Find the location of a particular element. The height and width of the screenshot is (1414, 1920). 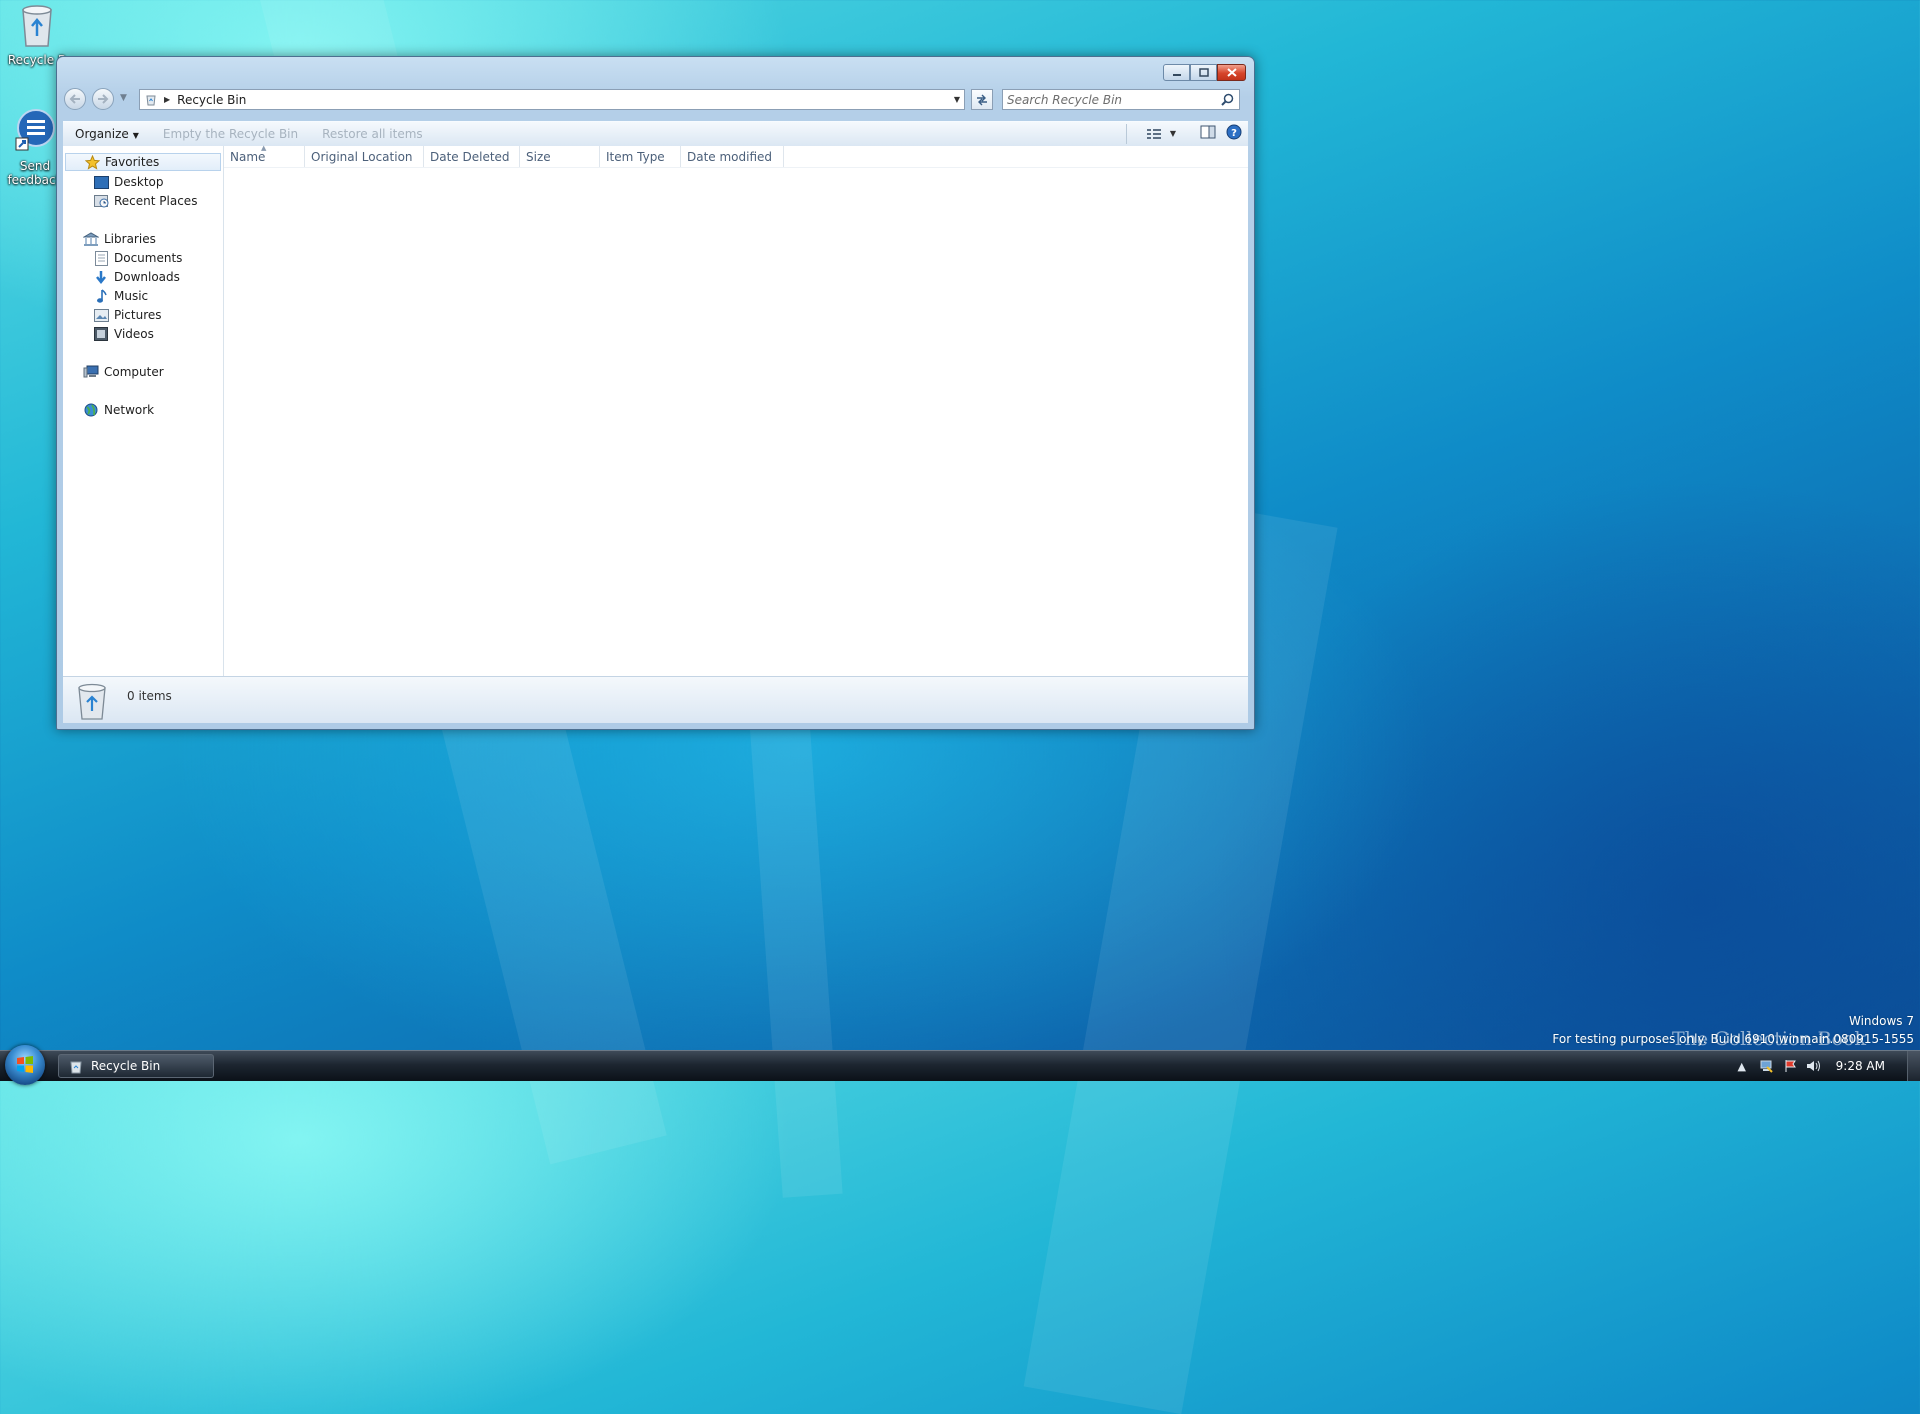

nav-videos-label: Videos is located at coordinates (134, 334).